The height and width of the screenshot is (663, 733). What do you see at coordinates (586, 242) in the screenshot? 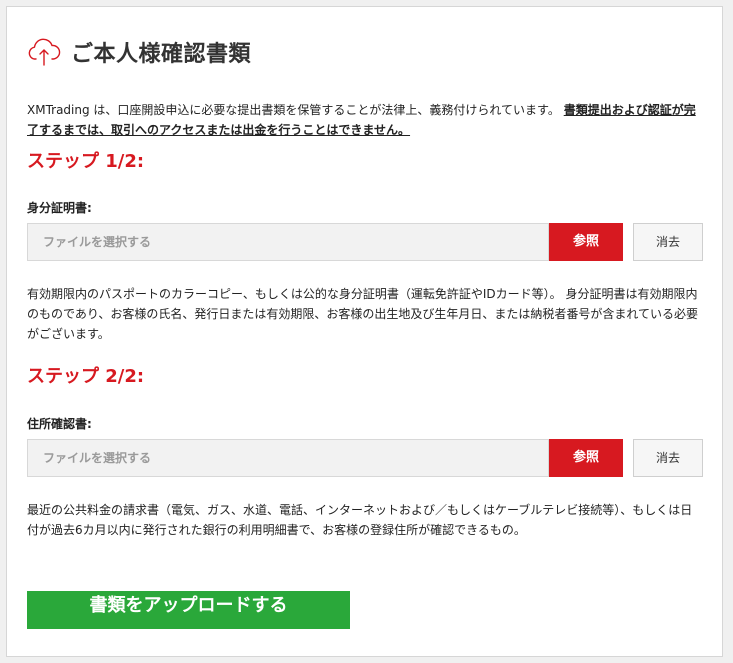
I see `id-document-browse-button: 参照` at bounding box center [586, 242].